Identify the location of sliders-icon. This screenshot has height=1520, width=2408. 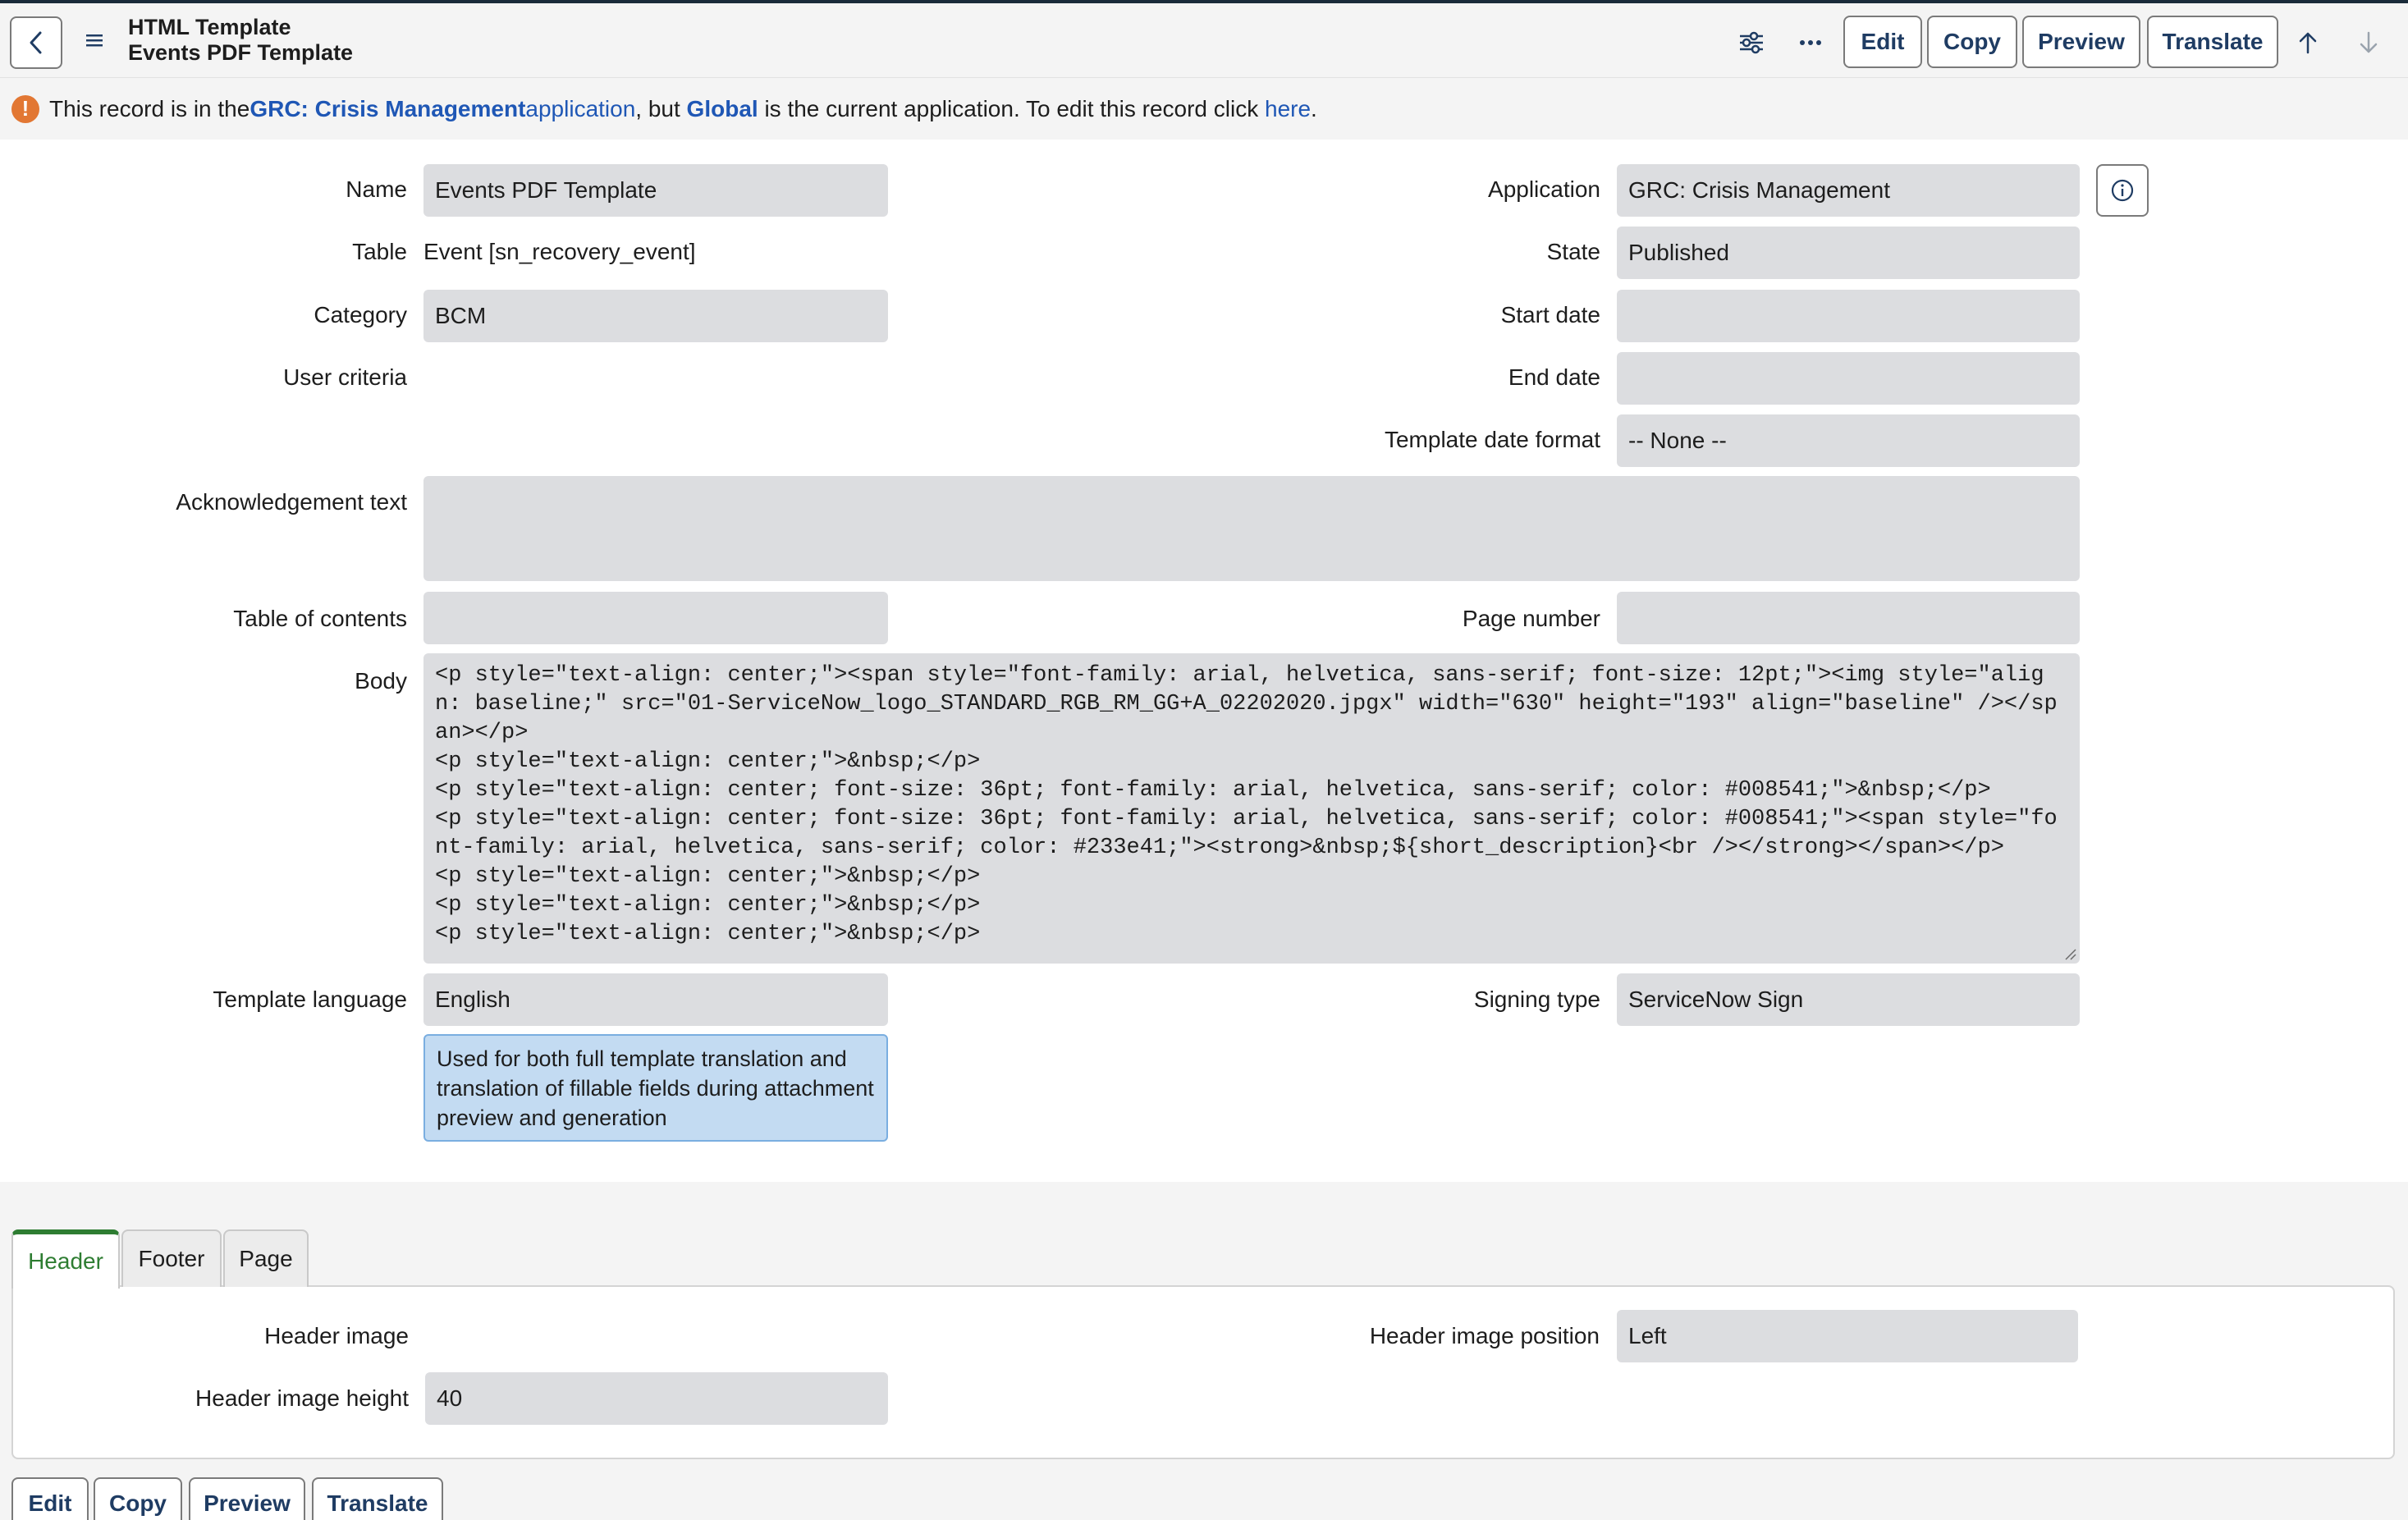
(1752, 42).